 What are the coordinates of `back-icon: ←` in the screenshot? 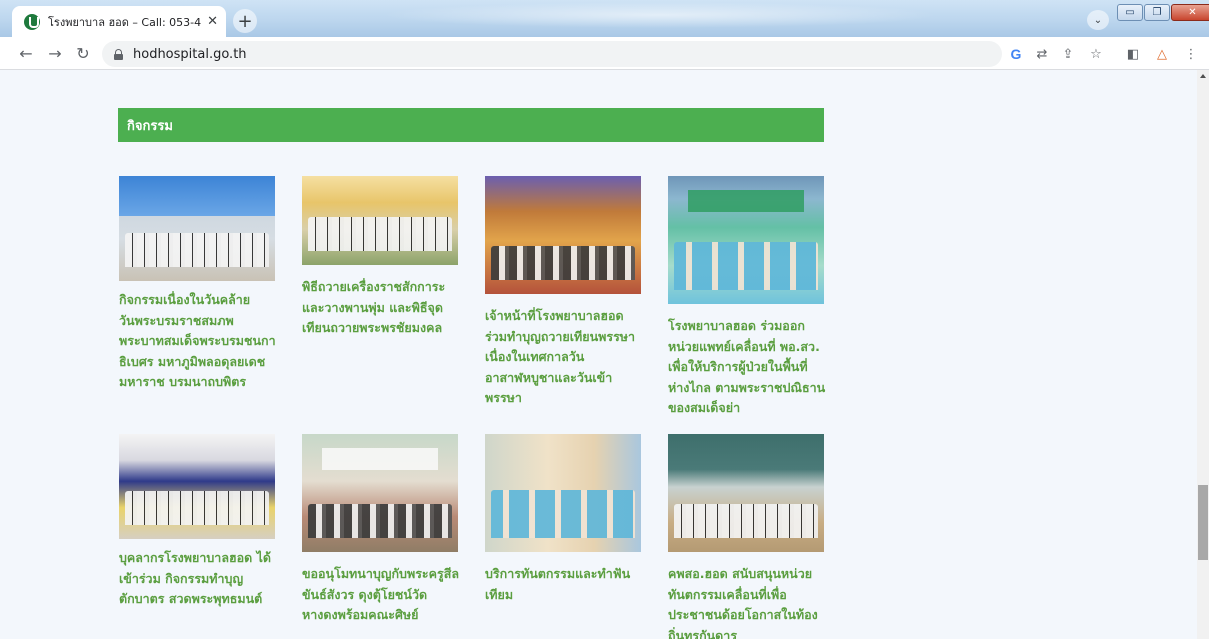 It's located at (26, 53).